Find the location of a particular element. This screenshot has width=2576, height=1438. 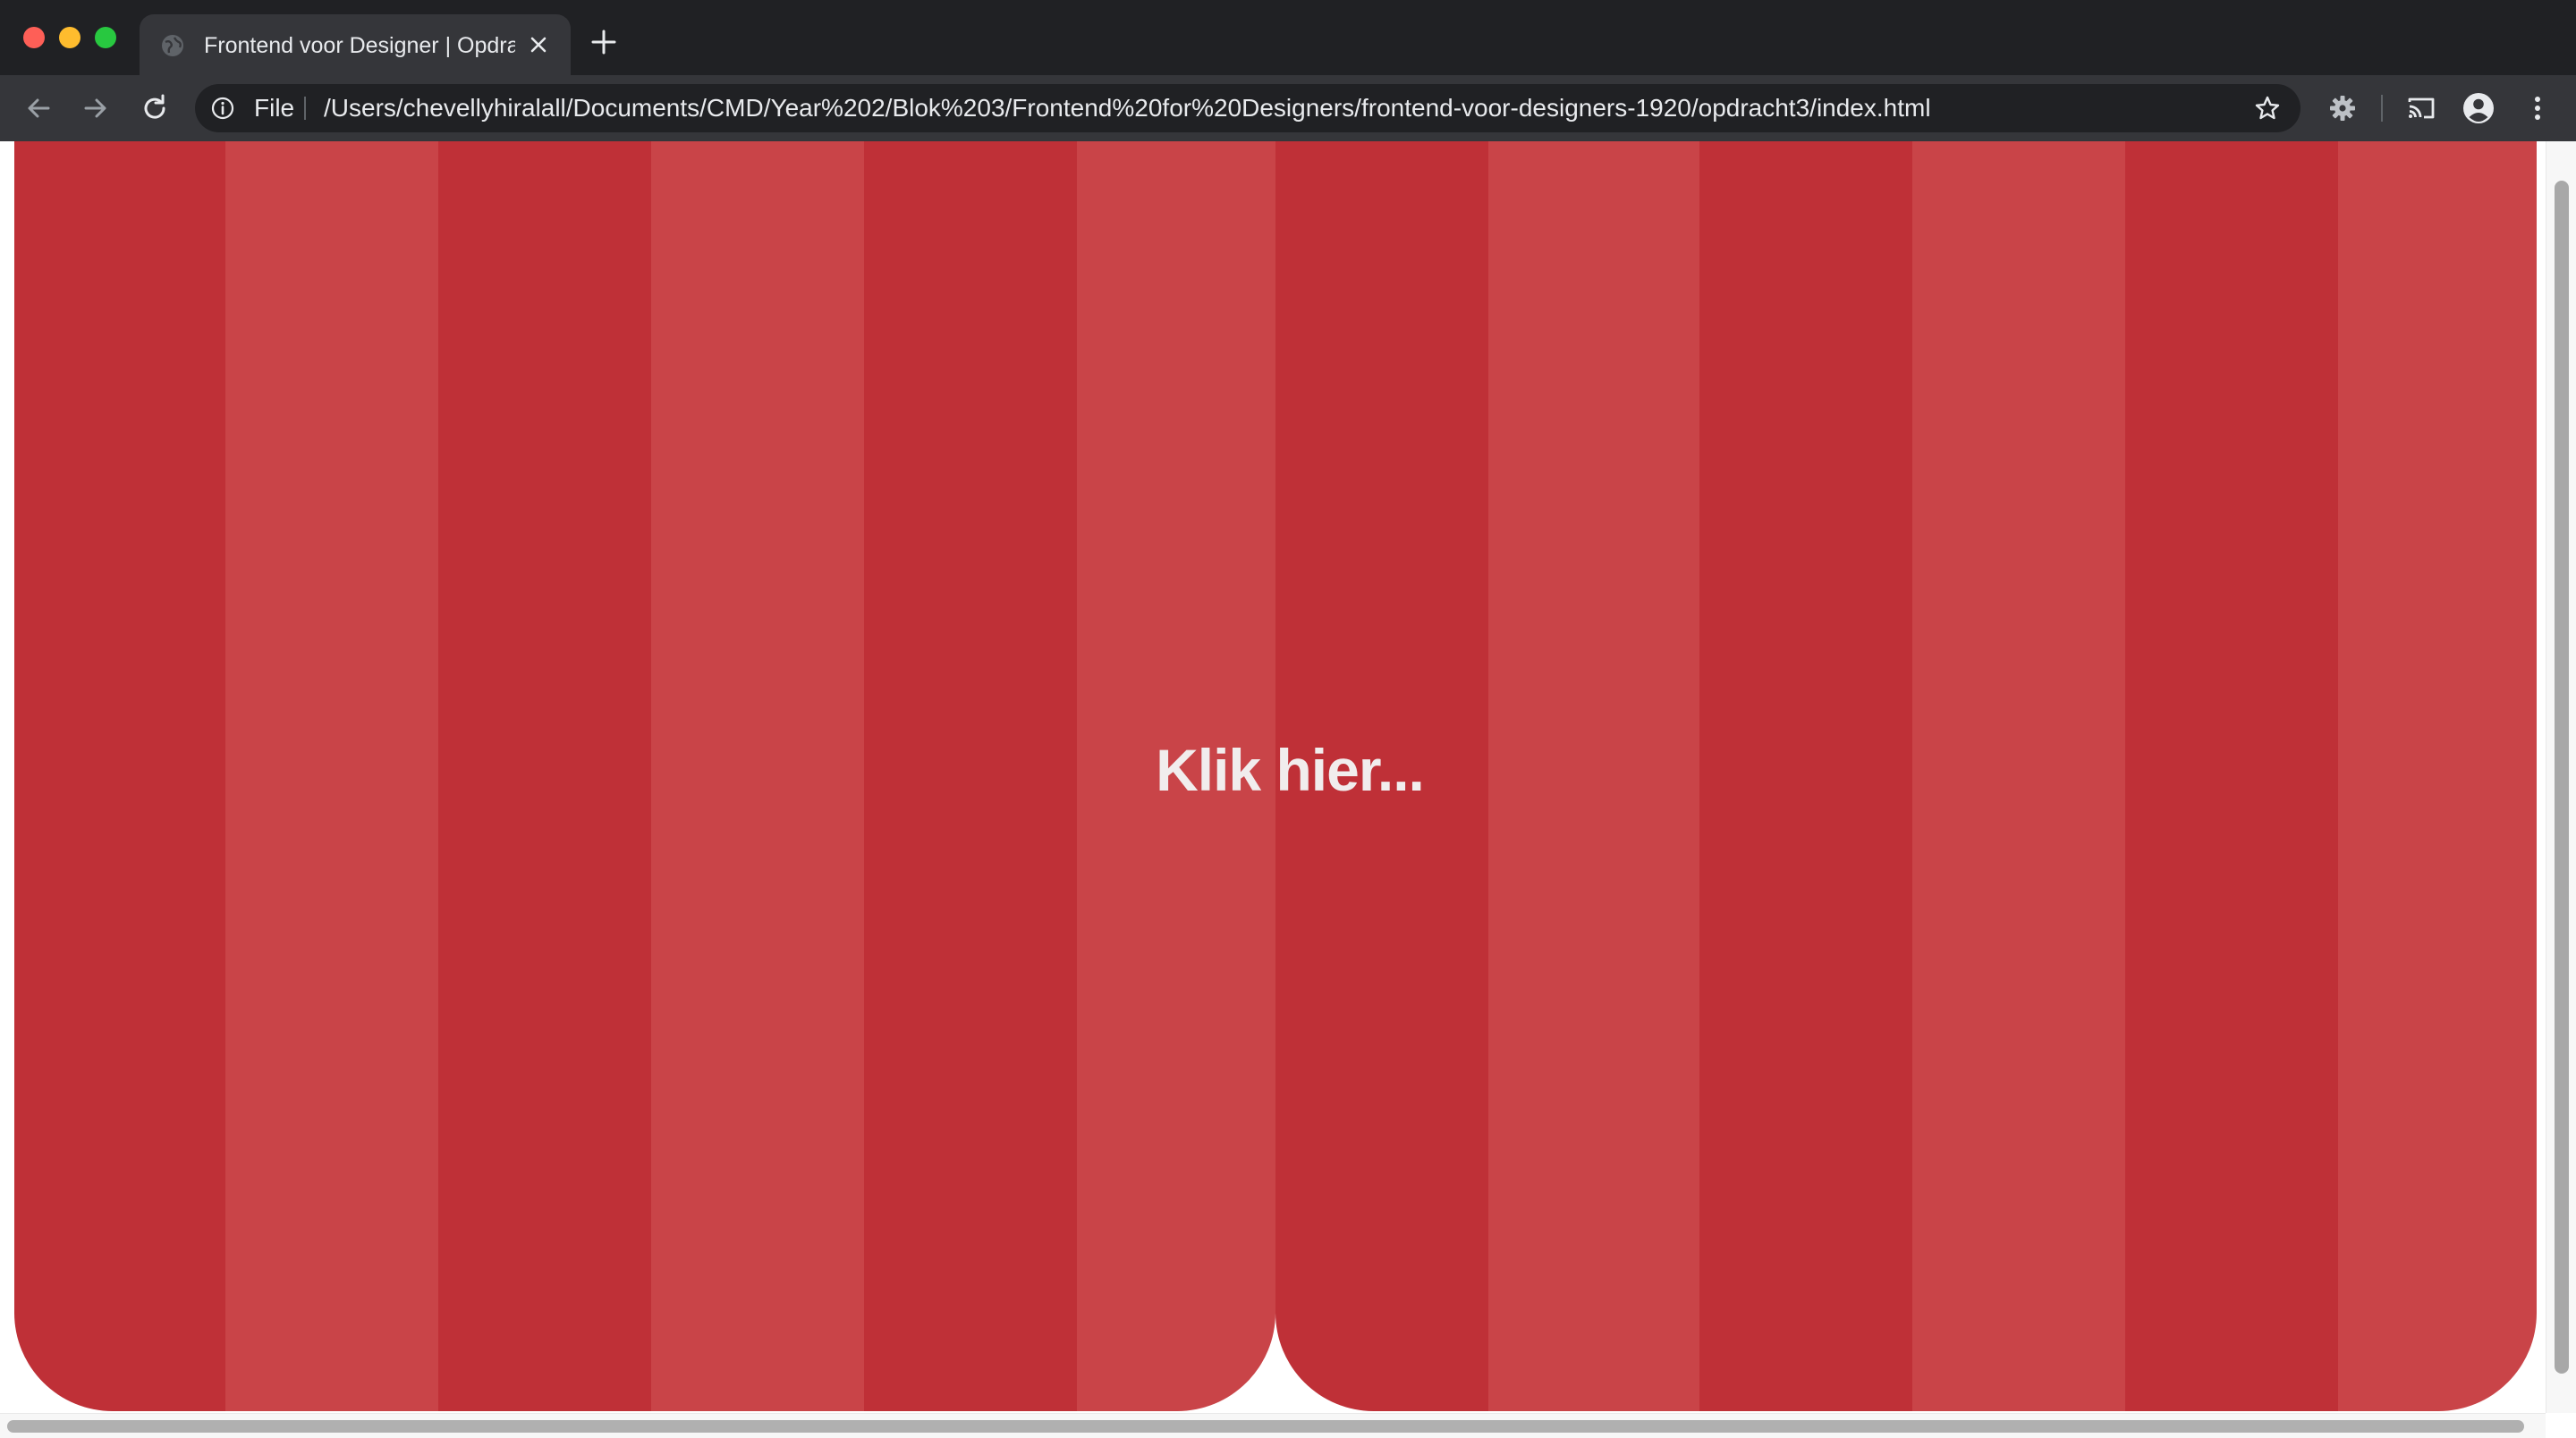

close-window-button is located at coordinates (34, 37).